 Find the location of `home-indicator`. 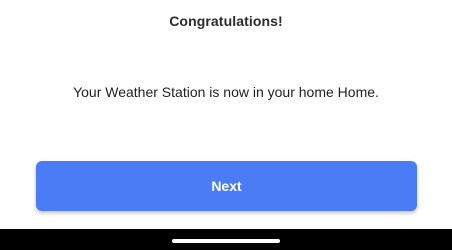

home-indicator is located at coordinates (226, 241).